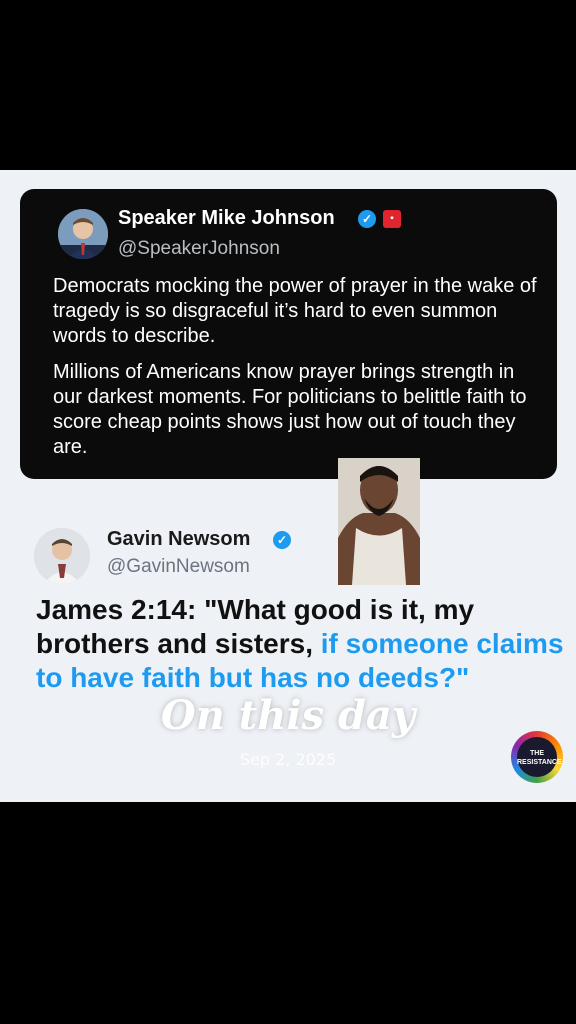  What do you see at coordinates (178, 539) in the screenshot?
I see `tweet-author-name: Gavin Newsom` at bounding box center [178, 539].